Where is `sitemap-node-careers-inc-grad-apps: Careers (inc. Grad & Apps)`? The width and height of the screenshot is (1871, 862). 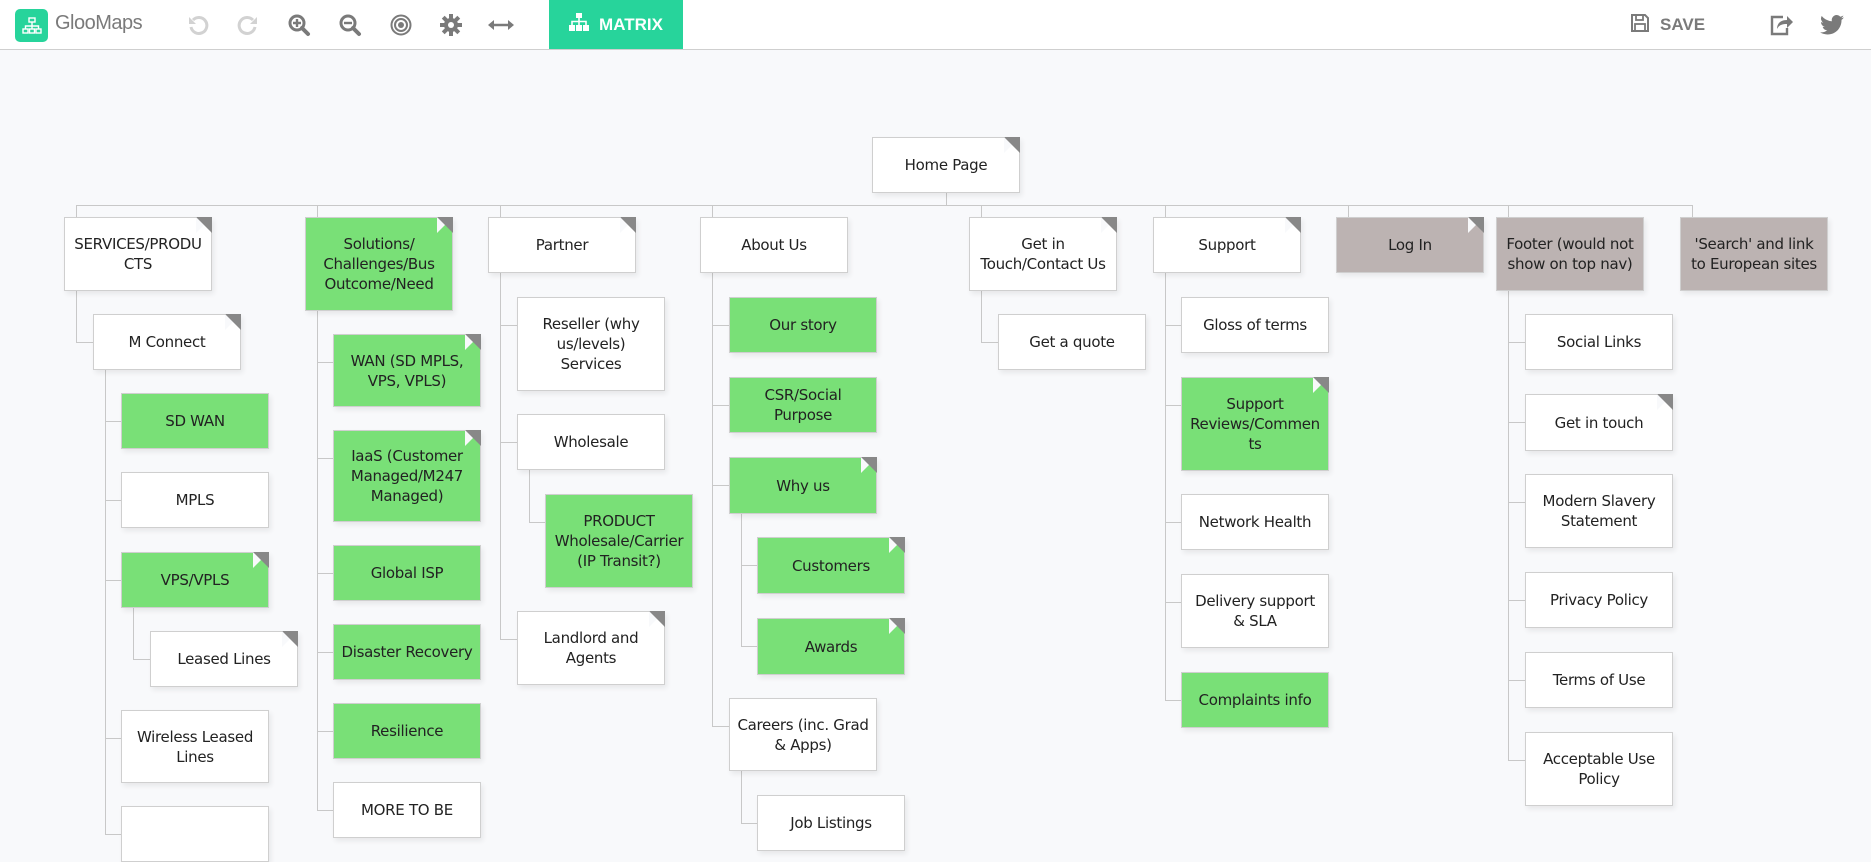 sitemap-node-careers-inc-grad-apps: Careers (inc. Grad & Apps) is located at coordinates (803, 734).